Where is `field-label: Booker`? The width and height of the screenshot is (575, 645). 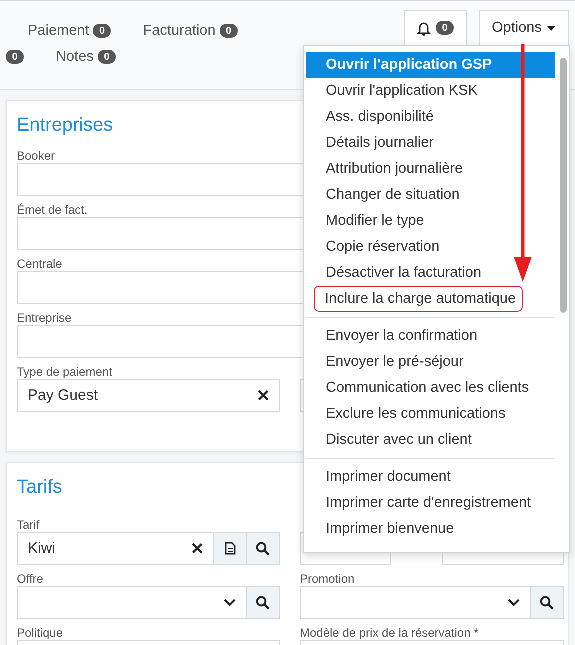 field-label: Booker is located at coordinates (36, 156).